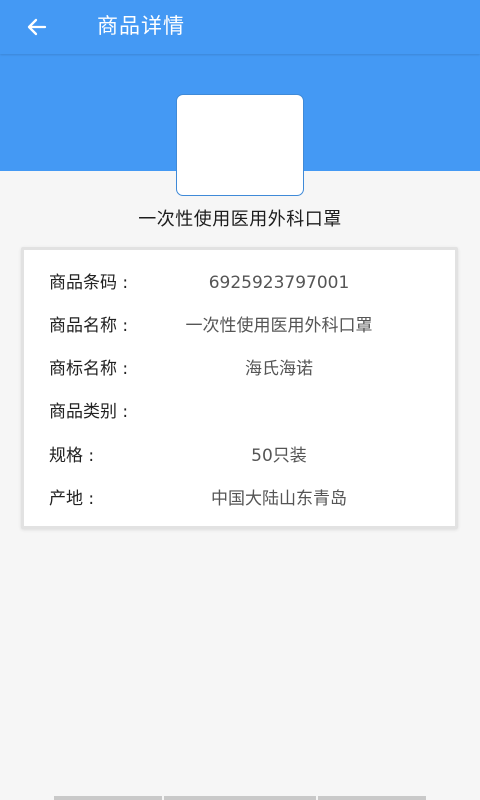  I want to click on product-image, so click(240, 145).